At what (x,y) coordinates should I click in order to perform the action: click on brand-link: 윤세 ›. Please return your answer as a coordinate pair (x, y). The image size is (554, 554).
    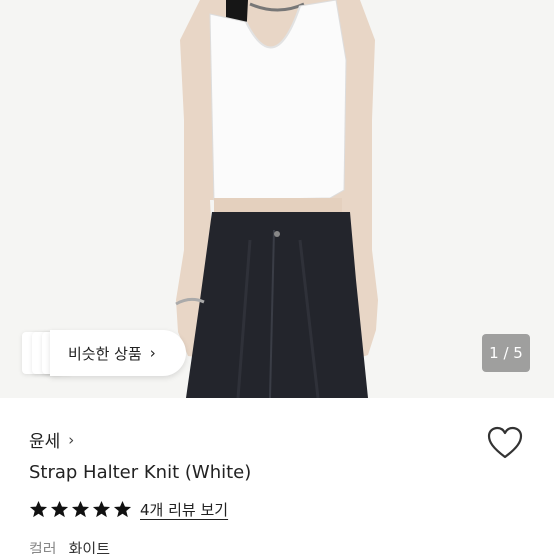
    Looking at the image, I should click on (52, 440).